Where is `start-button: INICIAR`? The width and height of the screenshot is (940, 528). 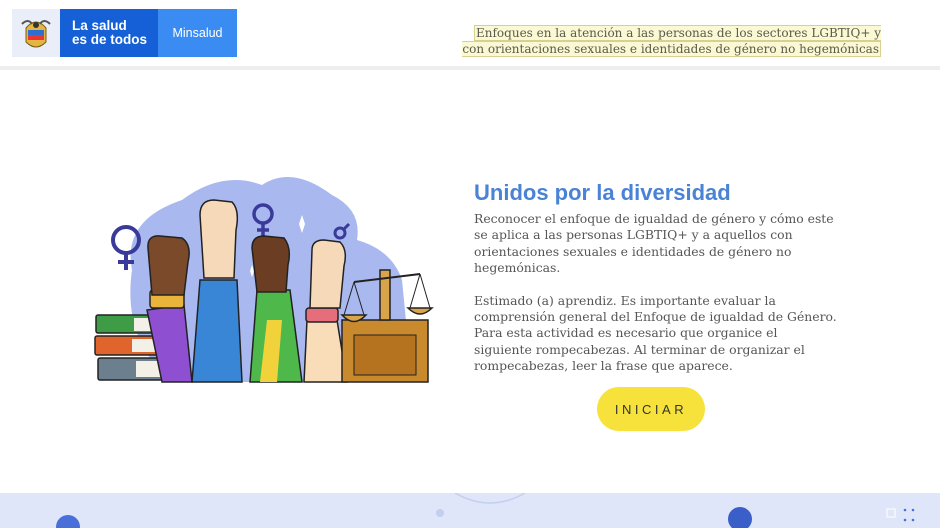 start-button: INICIAR is located at coordinates (651, 409).